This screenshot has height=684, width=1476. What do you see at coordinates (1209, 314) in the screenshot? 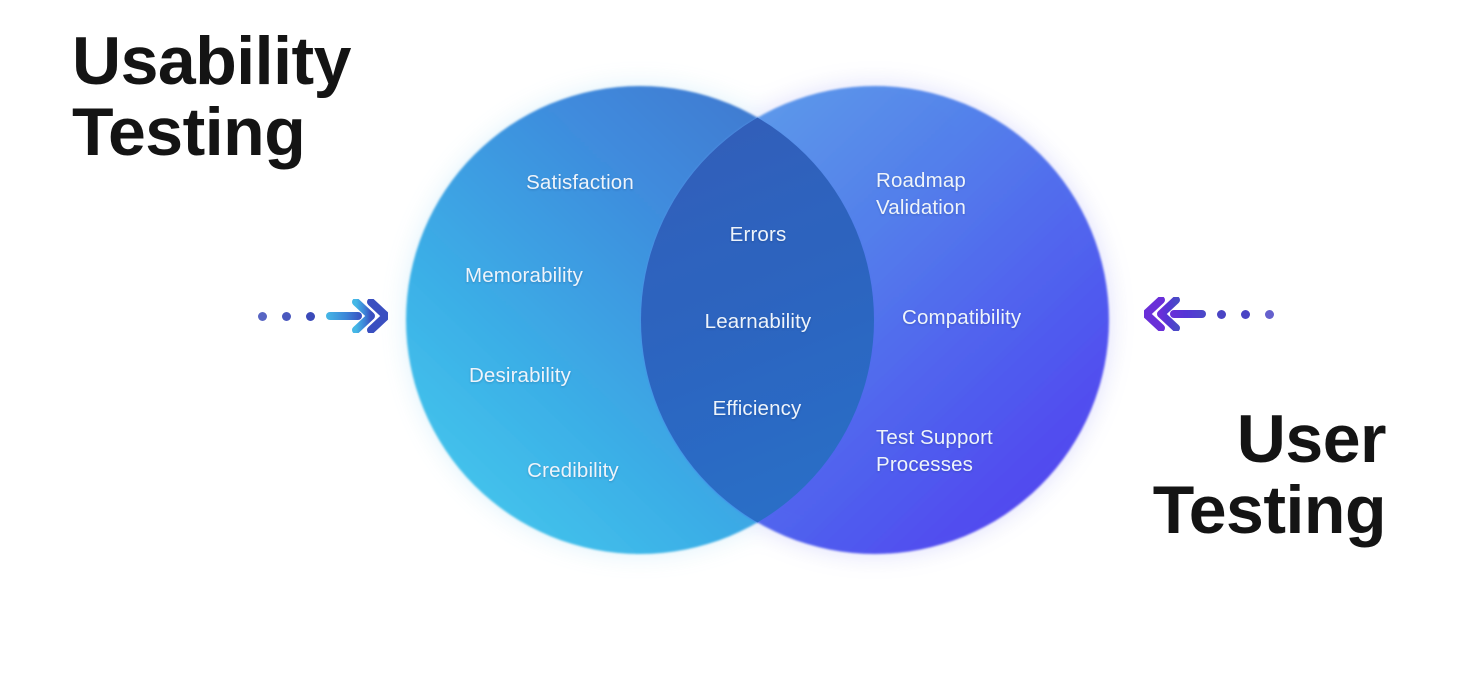
I see `right-inward-arrow` at bounding box center [1209, 314].